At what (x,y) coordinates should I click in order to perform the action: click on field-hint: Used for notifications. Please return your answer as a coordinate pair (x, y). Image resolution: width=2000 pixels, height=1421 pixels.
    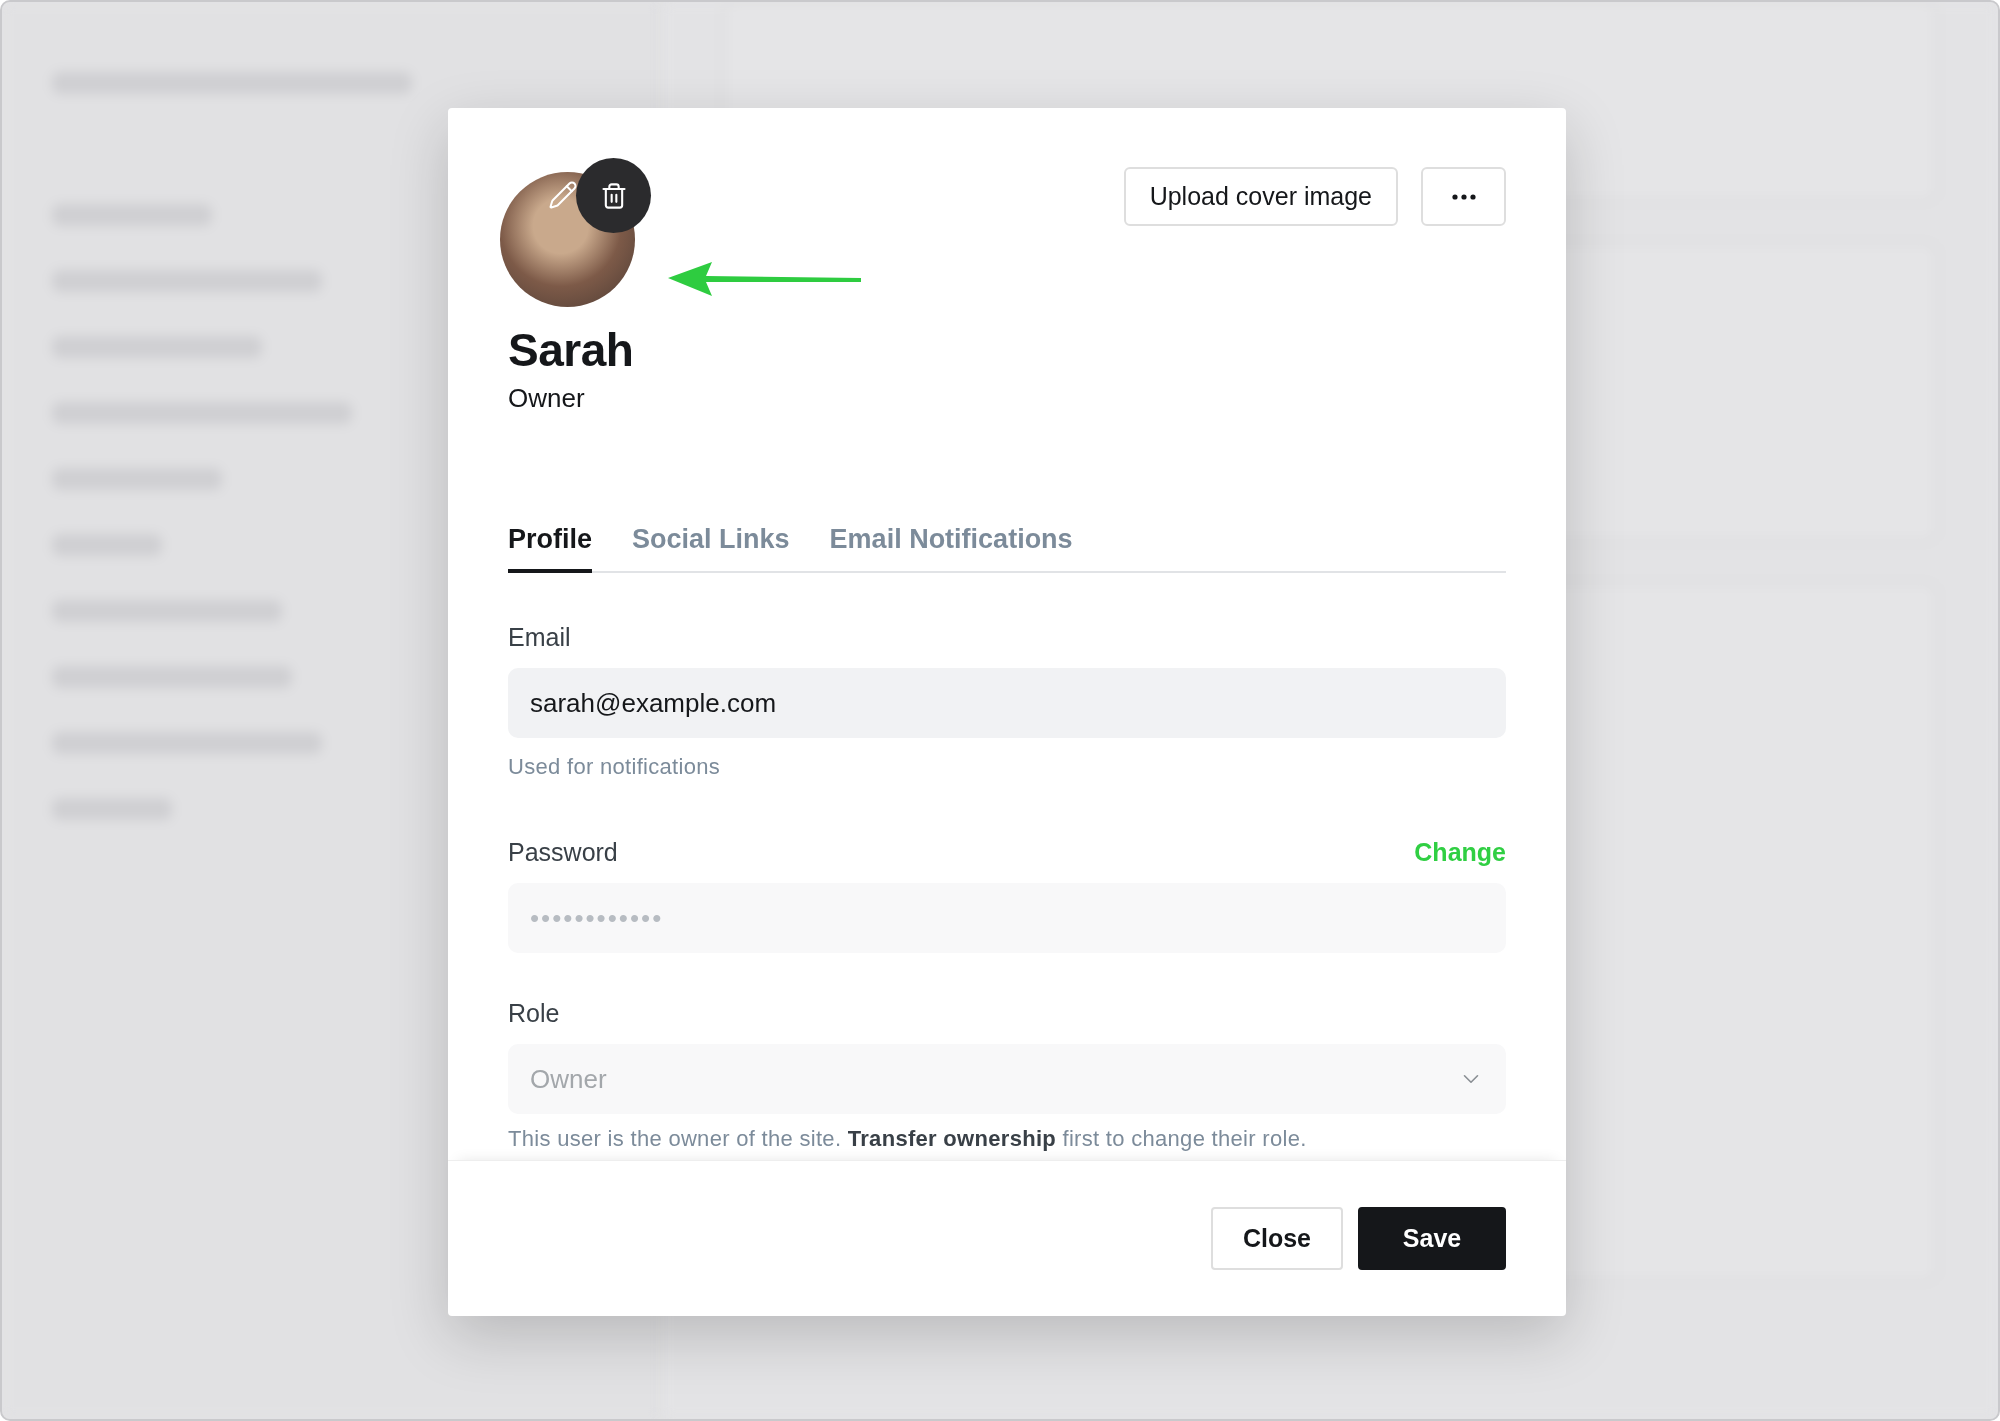
    Looking at the image, I should click on (615, 767).